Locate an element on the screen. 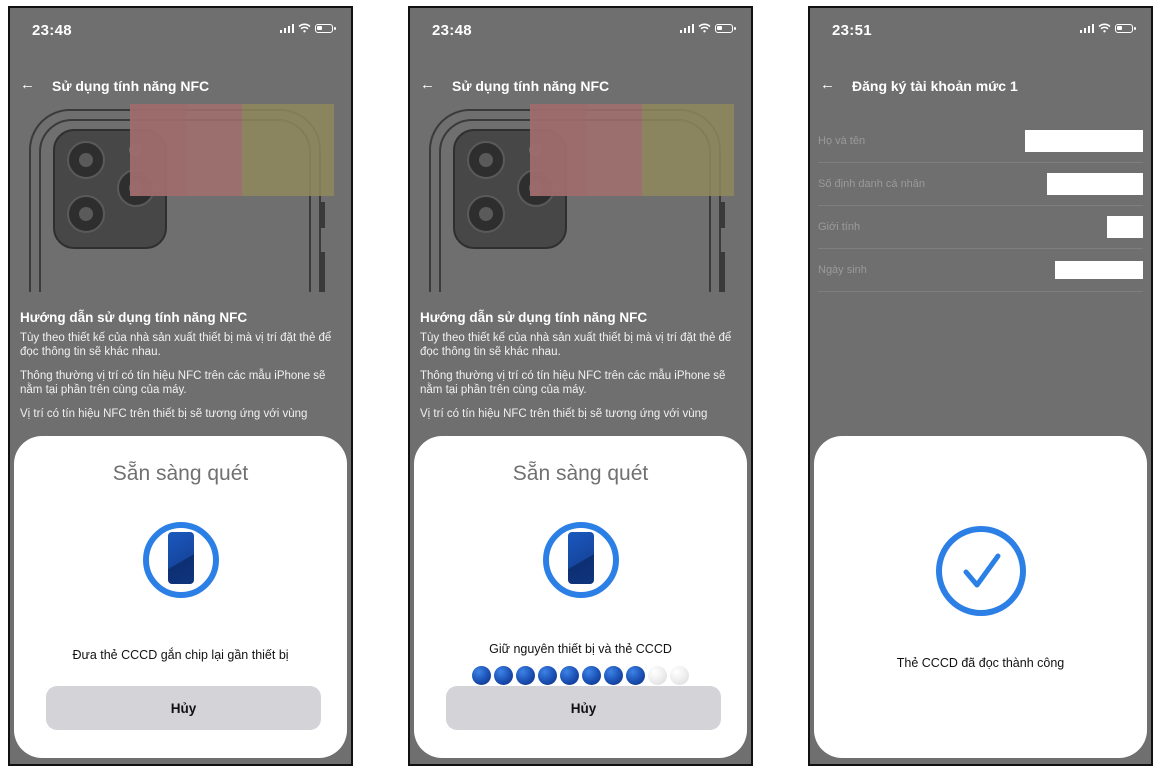 The width and height of the screenshot is (1166, 772). success-sheet: Thẻ CCCD đã đọc thành công is located at coordinates (980, 597).